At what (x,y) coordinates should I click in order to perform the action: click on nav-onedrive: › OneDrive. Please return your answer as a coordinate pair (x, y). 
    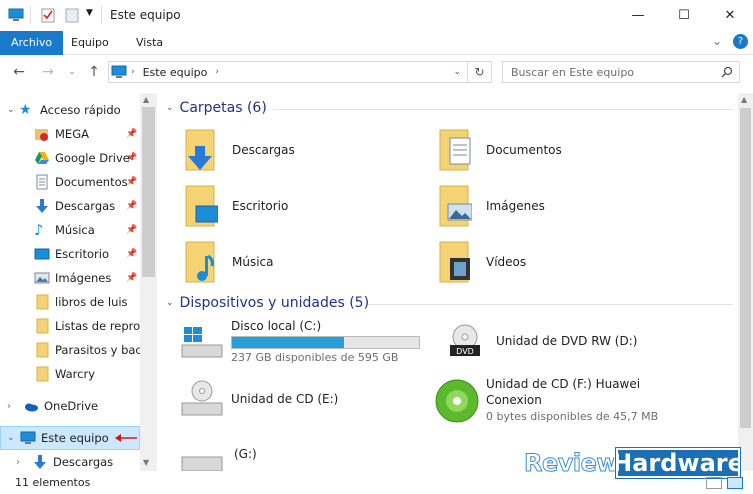
    Looking at the image, I should click on (70, 406).